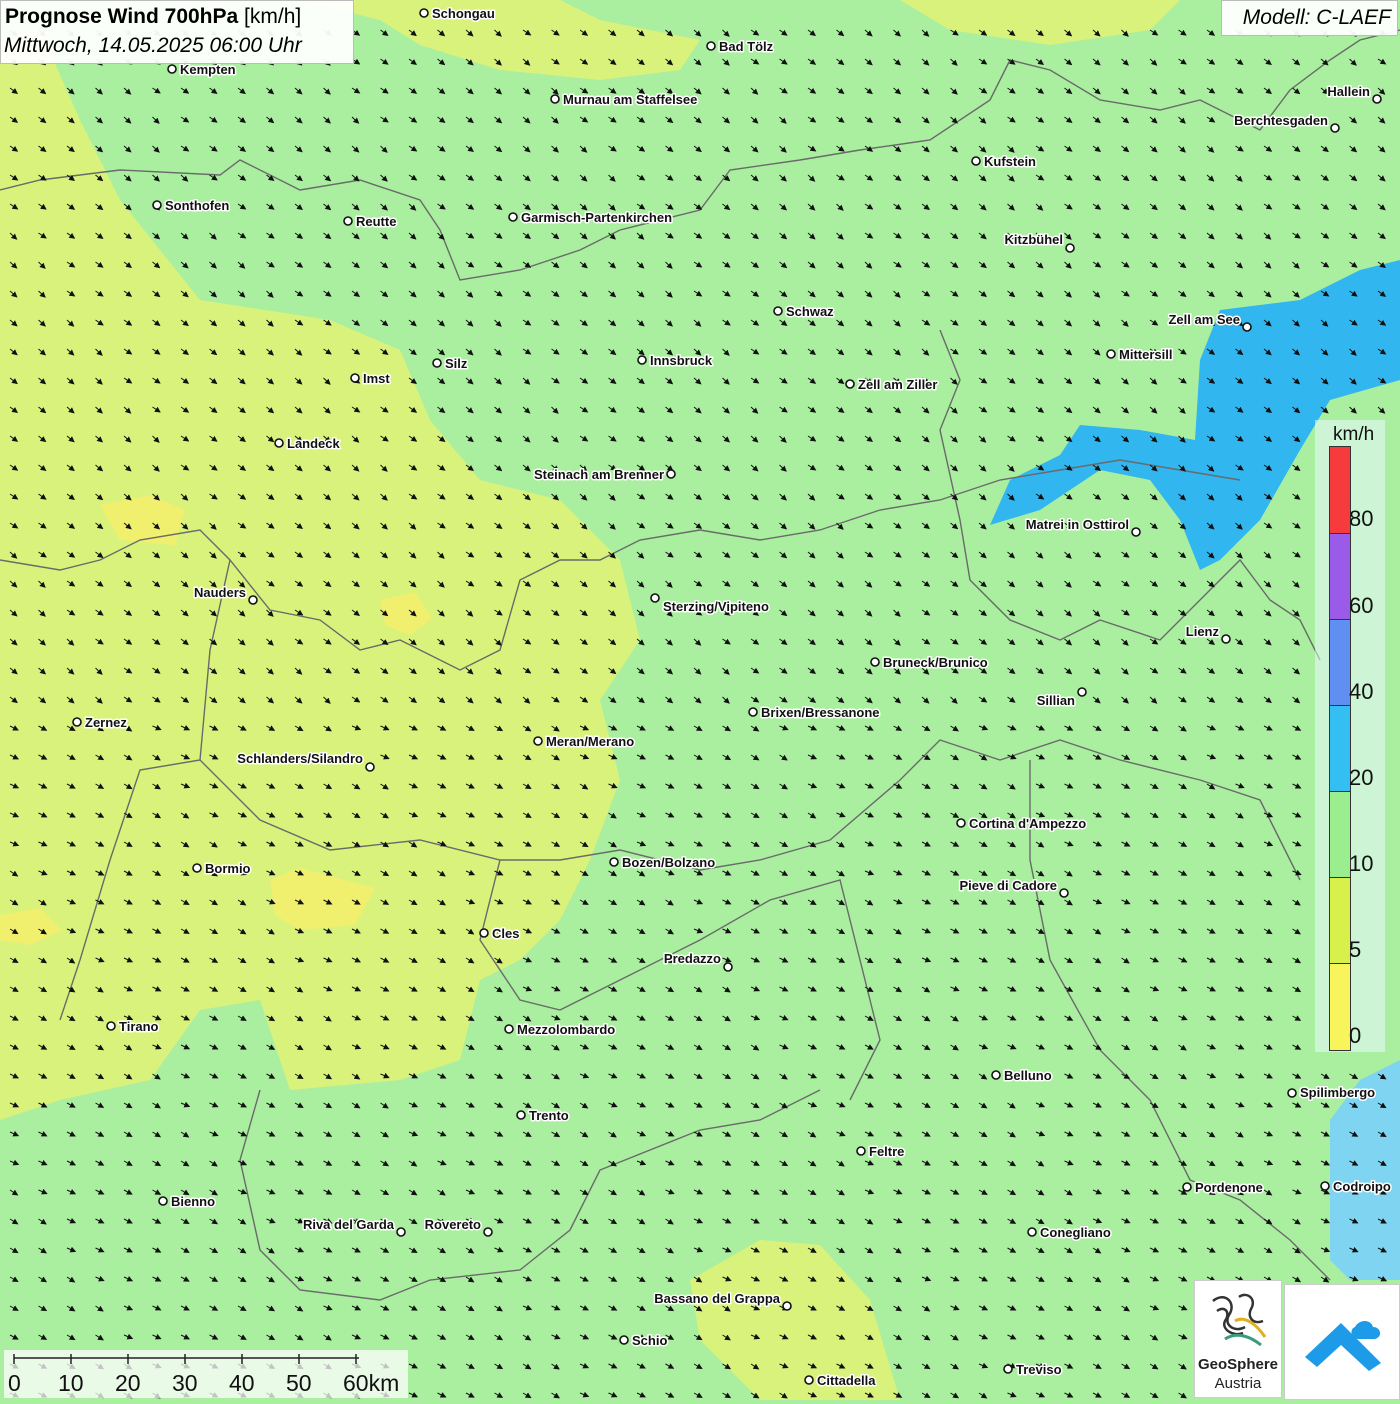 This screenshot has width=1400, height=1404. Describe the element at coordinates (299, 1383) in the screenshot. I see `scale-tick-50: 50` at that location.